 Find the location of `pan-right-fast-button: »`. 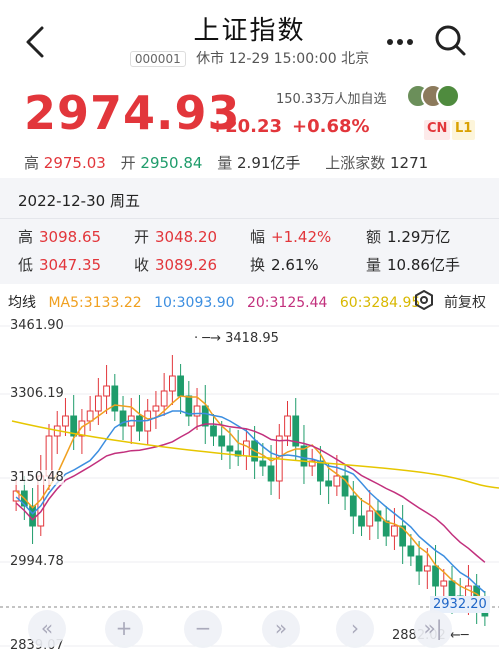

pan-right-fast-button: » is located at coordinates (281, 629).